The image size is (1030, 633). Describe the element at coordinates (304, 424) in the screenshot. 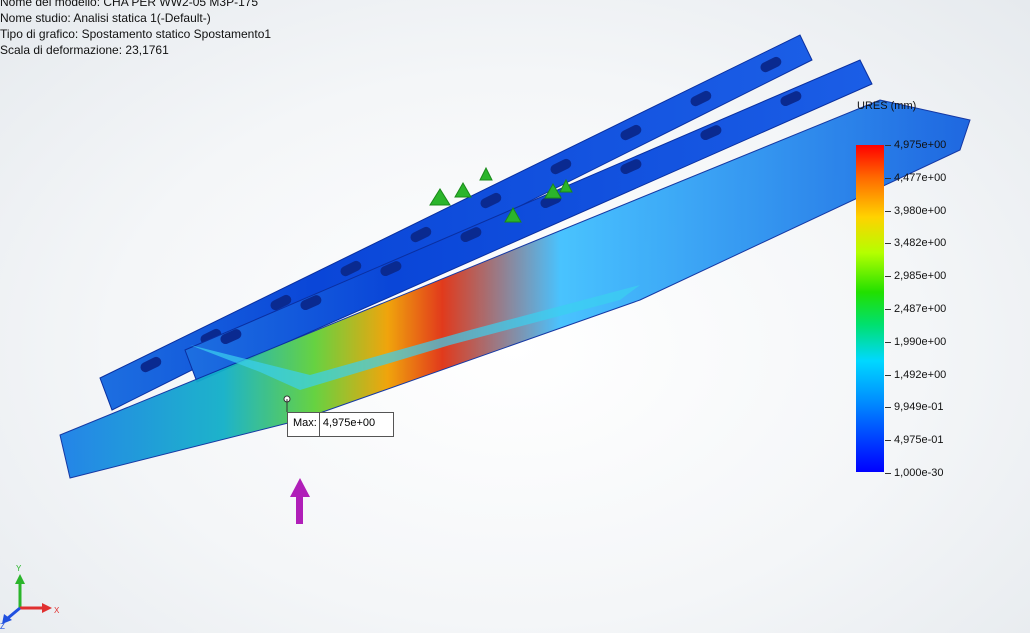

I see `max-probe-key: Max:` at that location.